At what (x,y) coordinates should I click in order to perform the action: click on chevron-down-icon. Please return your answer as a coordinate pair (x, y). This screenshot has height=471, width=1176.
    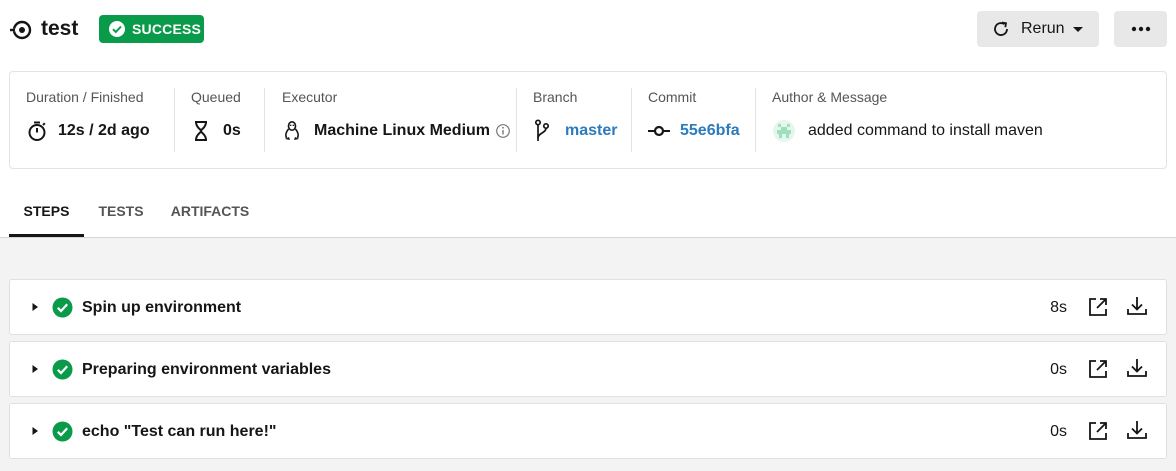
    Looking at the image, I should click on (1077, 29).